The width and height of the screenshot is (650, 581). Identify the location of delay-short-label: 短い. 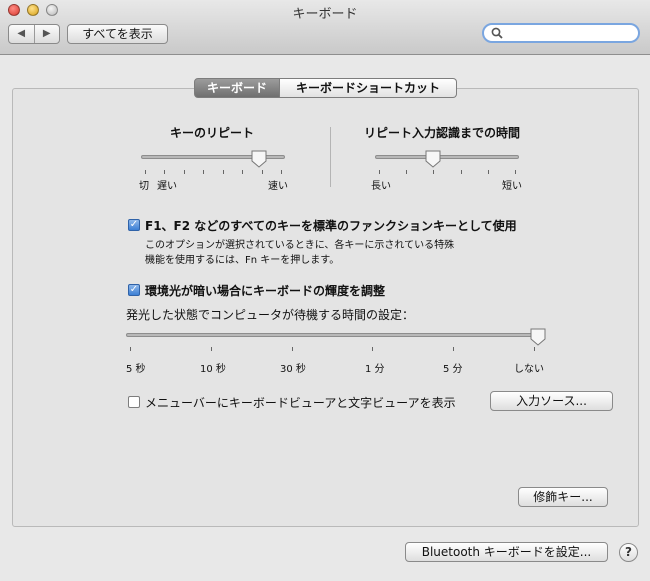
(512, 186).